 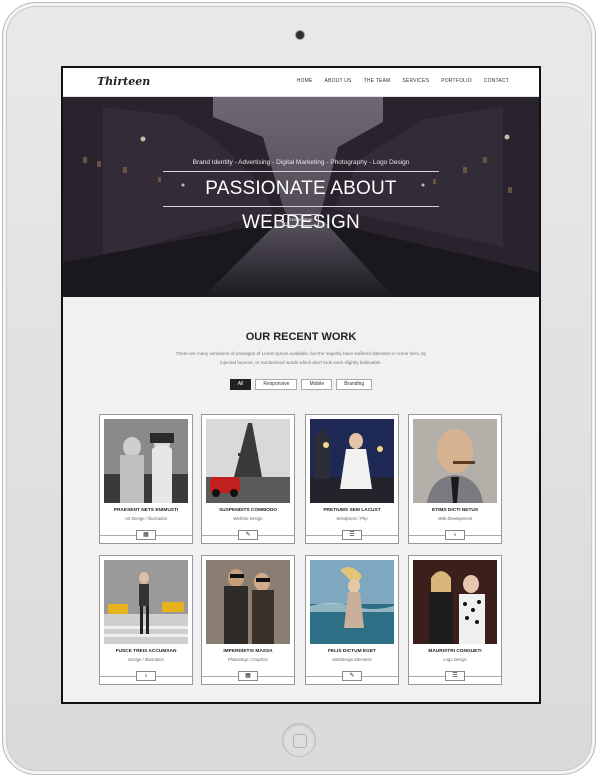 What do you see at coordinates (146, 602) in the screenshot?
I see `portfolio-photo-street-taxi` at bounding box center [146, 602].